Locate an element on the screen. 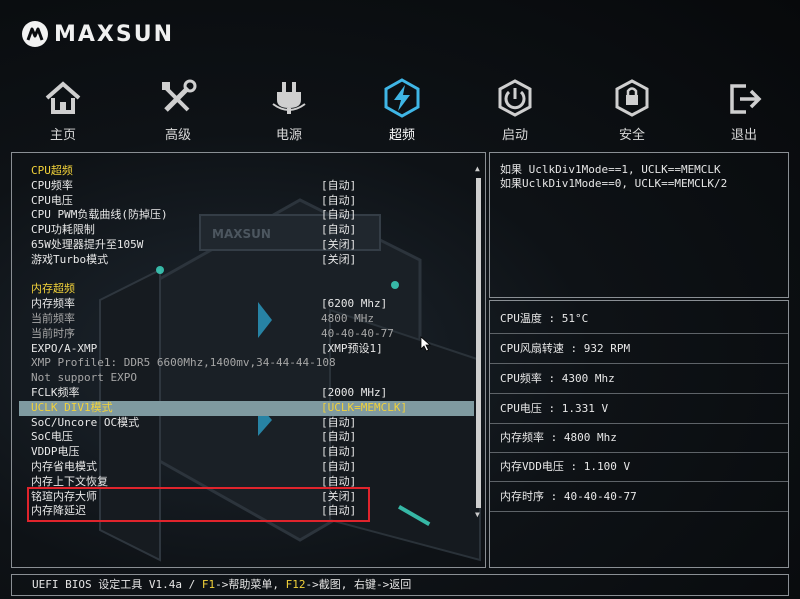 The image size is (800, 599). shield-icon is located at coordinates (632, 98).